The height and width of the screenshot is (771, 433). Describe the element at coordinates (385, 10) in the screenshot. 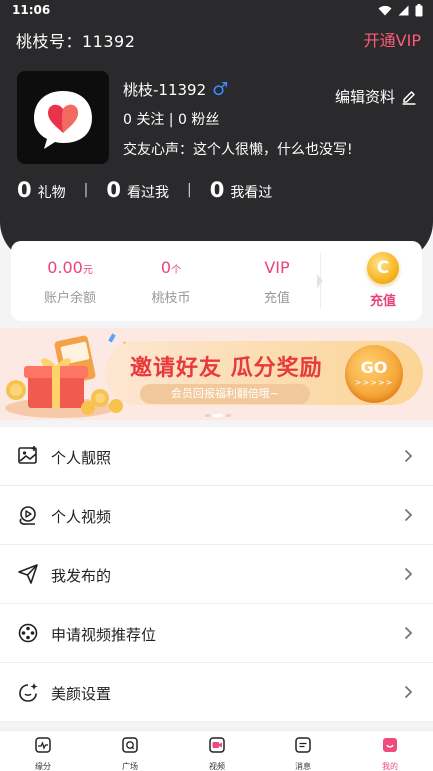

I see `wifi-icon` at that location.